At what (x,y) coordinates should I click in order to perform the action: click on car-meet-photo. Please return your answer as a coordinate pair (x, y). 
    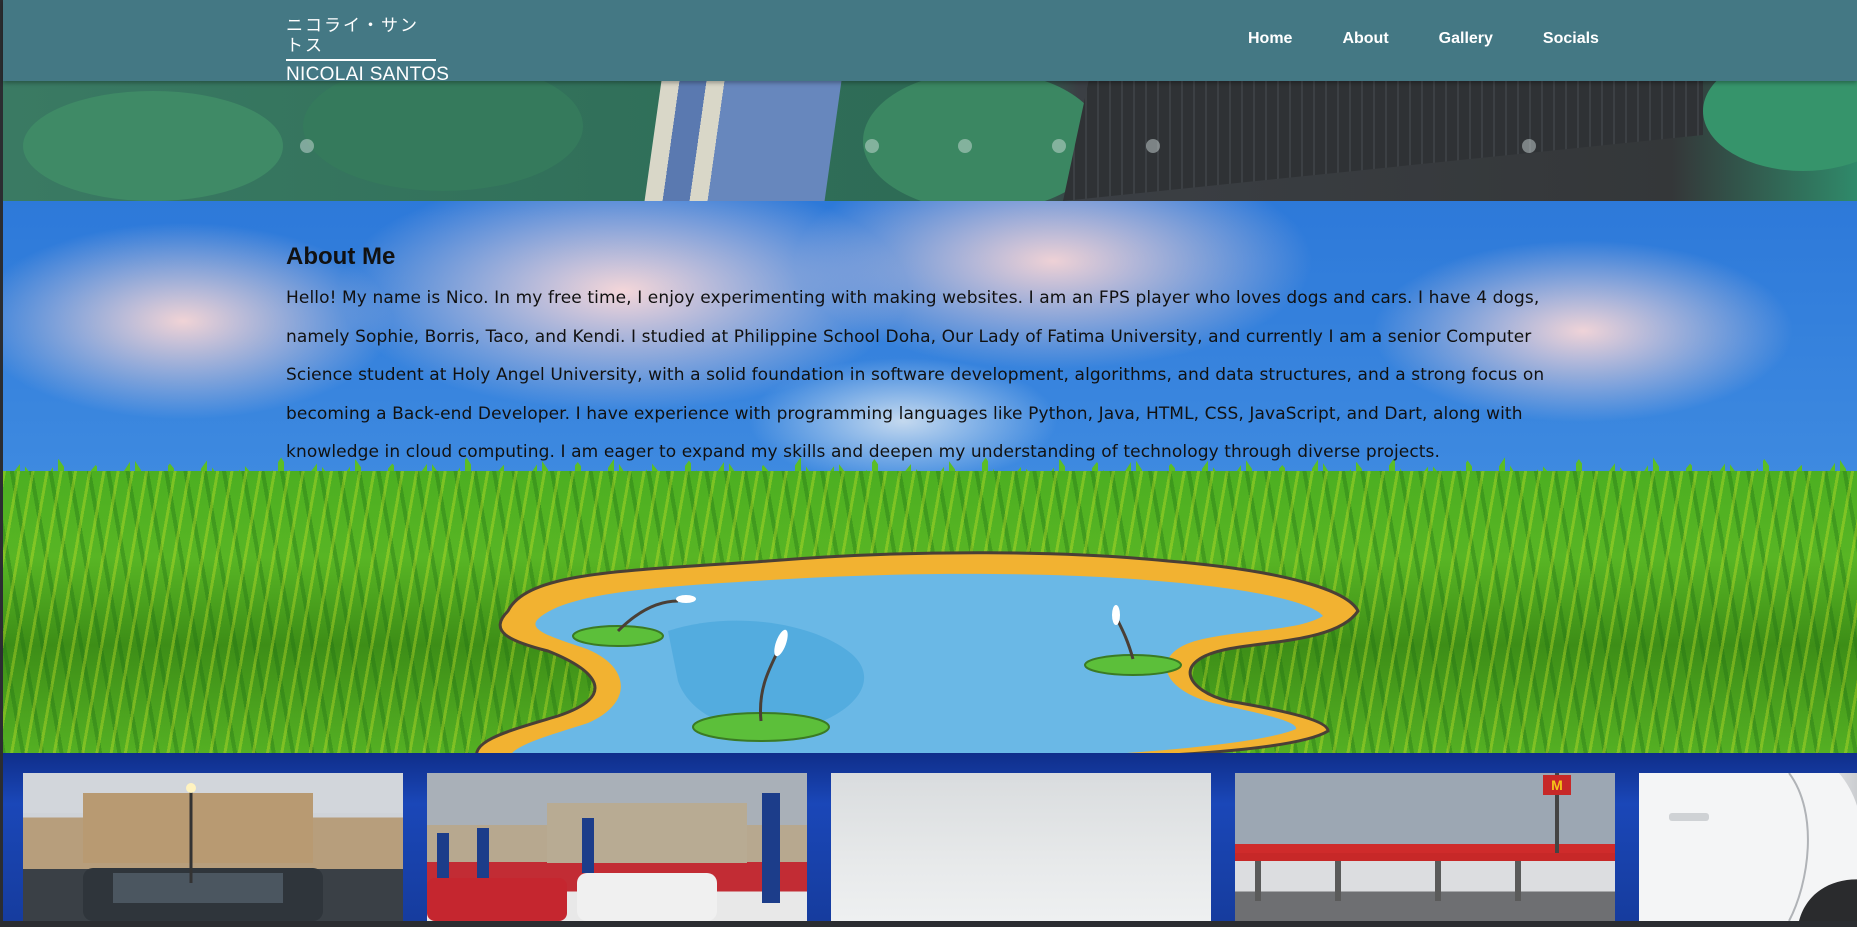
    Looking at the image, I should click on (603, 857).